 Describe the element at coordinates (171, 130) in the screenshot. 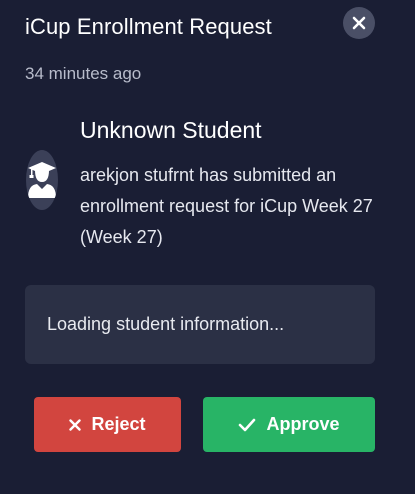

I see `student-name: Unknown Student` at that location.